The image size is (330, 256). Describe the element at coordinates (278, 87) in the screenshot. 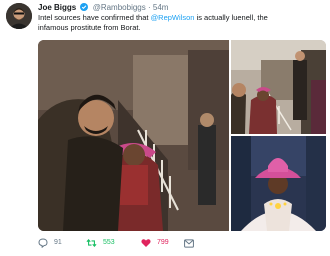

I see `media-image-top-right` at that location.